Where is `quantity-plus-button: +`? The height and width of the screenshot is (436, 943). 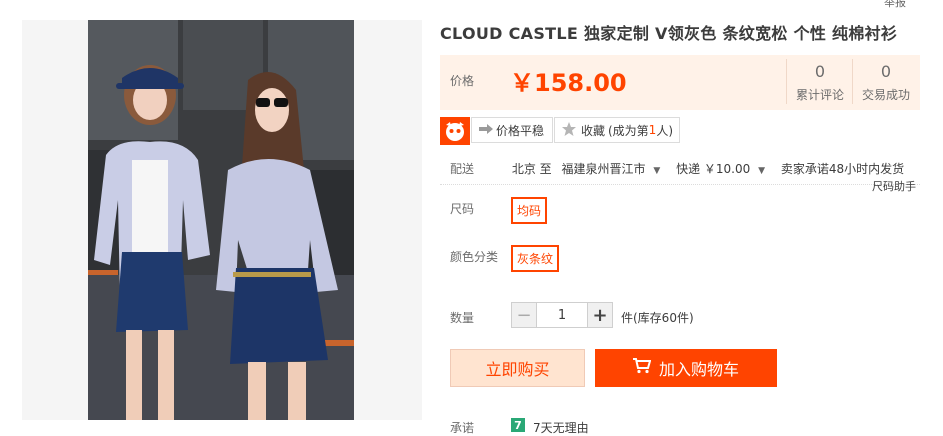
quantity-plus-button: + is located at coordinates (600, 315).